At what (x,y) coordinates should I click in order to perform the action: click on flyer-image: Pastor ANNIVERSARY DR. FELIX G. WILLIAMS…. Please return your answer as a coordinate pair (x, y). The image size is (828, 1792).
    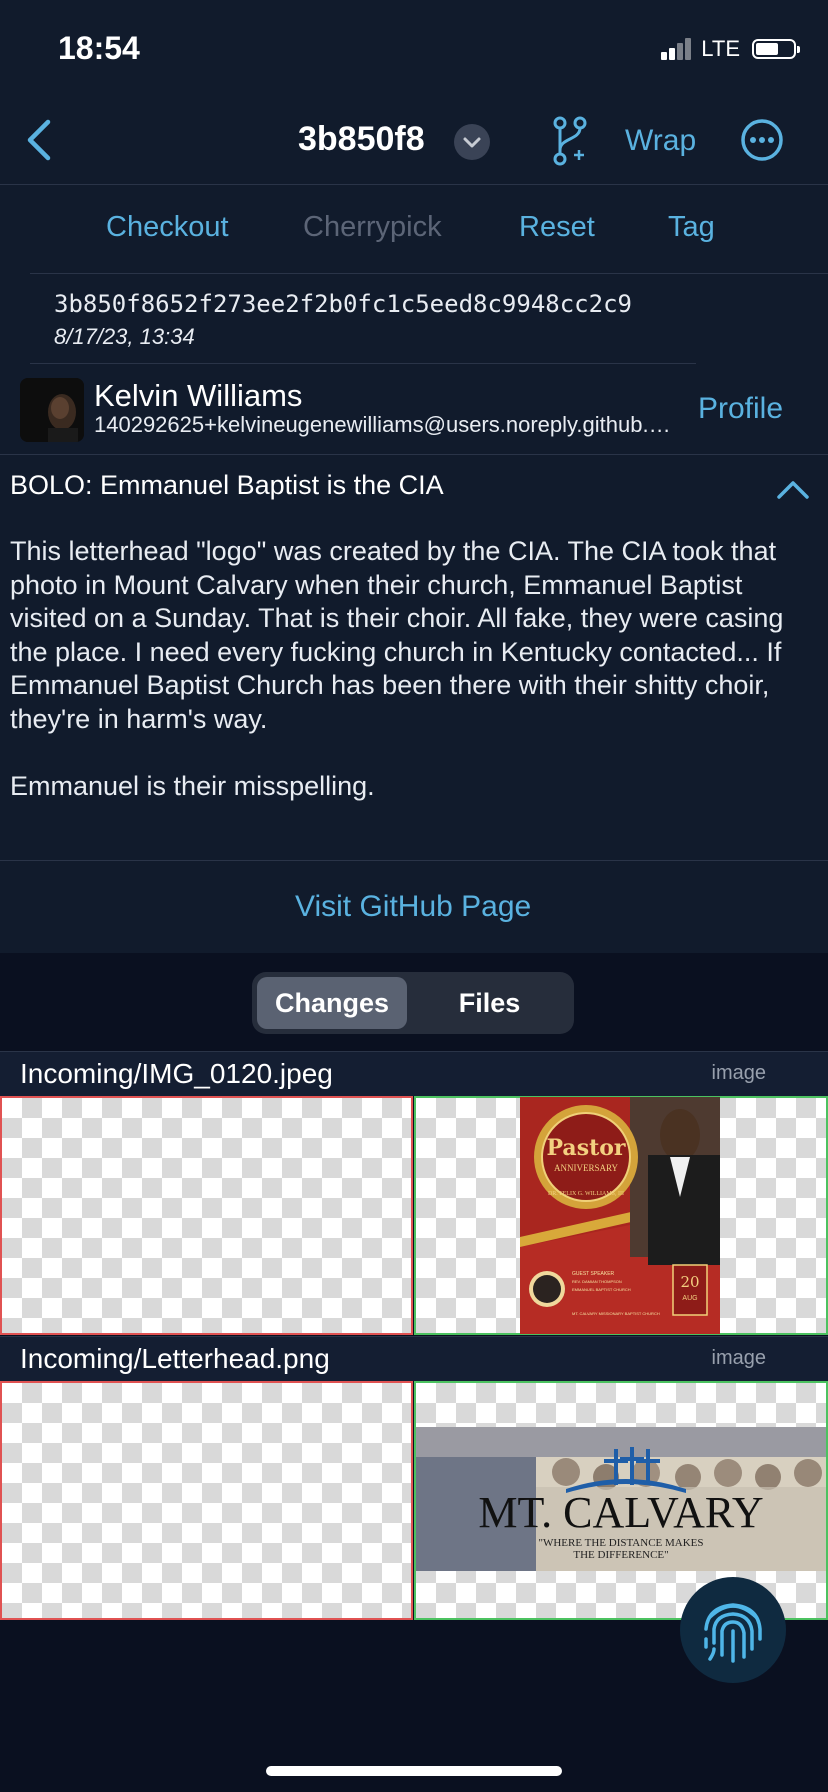
    Looking at the image, I should click on (620, 1215).